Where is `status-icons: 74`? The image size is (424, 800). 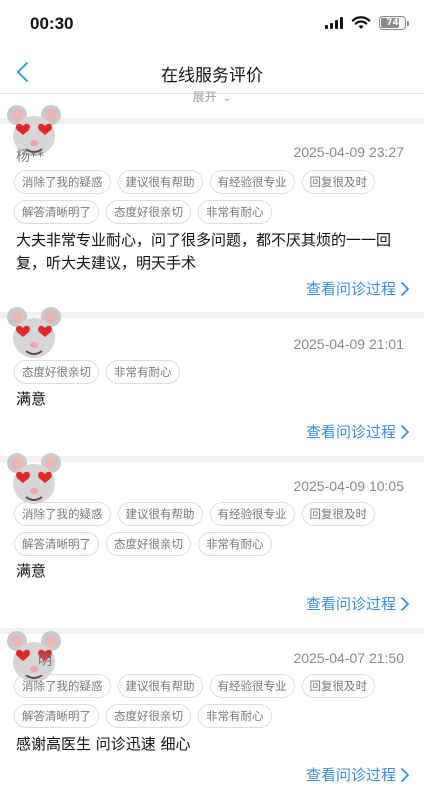
status-icons: 74 is located at coordinates (367, 23).